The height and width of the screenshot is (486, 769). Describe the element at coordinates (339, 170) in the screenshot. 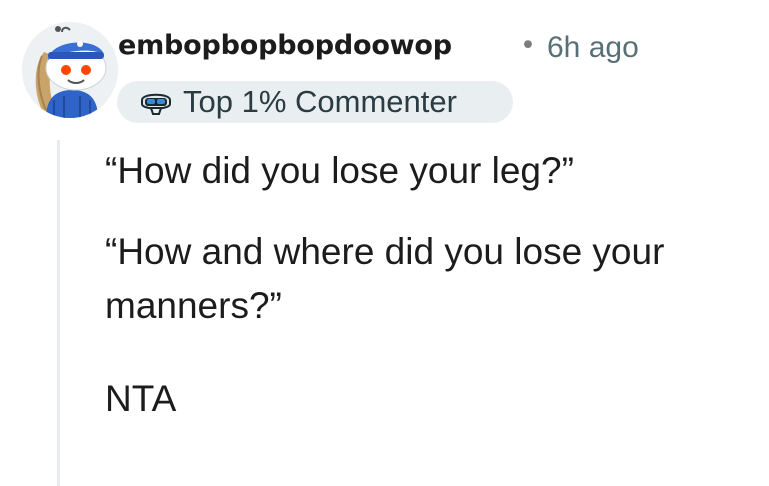

I see `comment-paragraph: “How did you lose your leg?”` at that location.